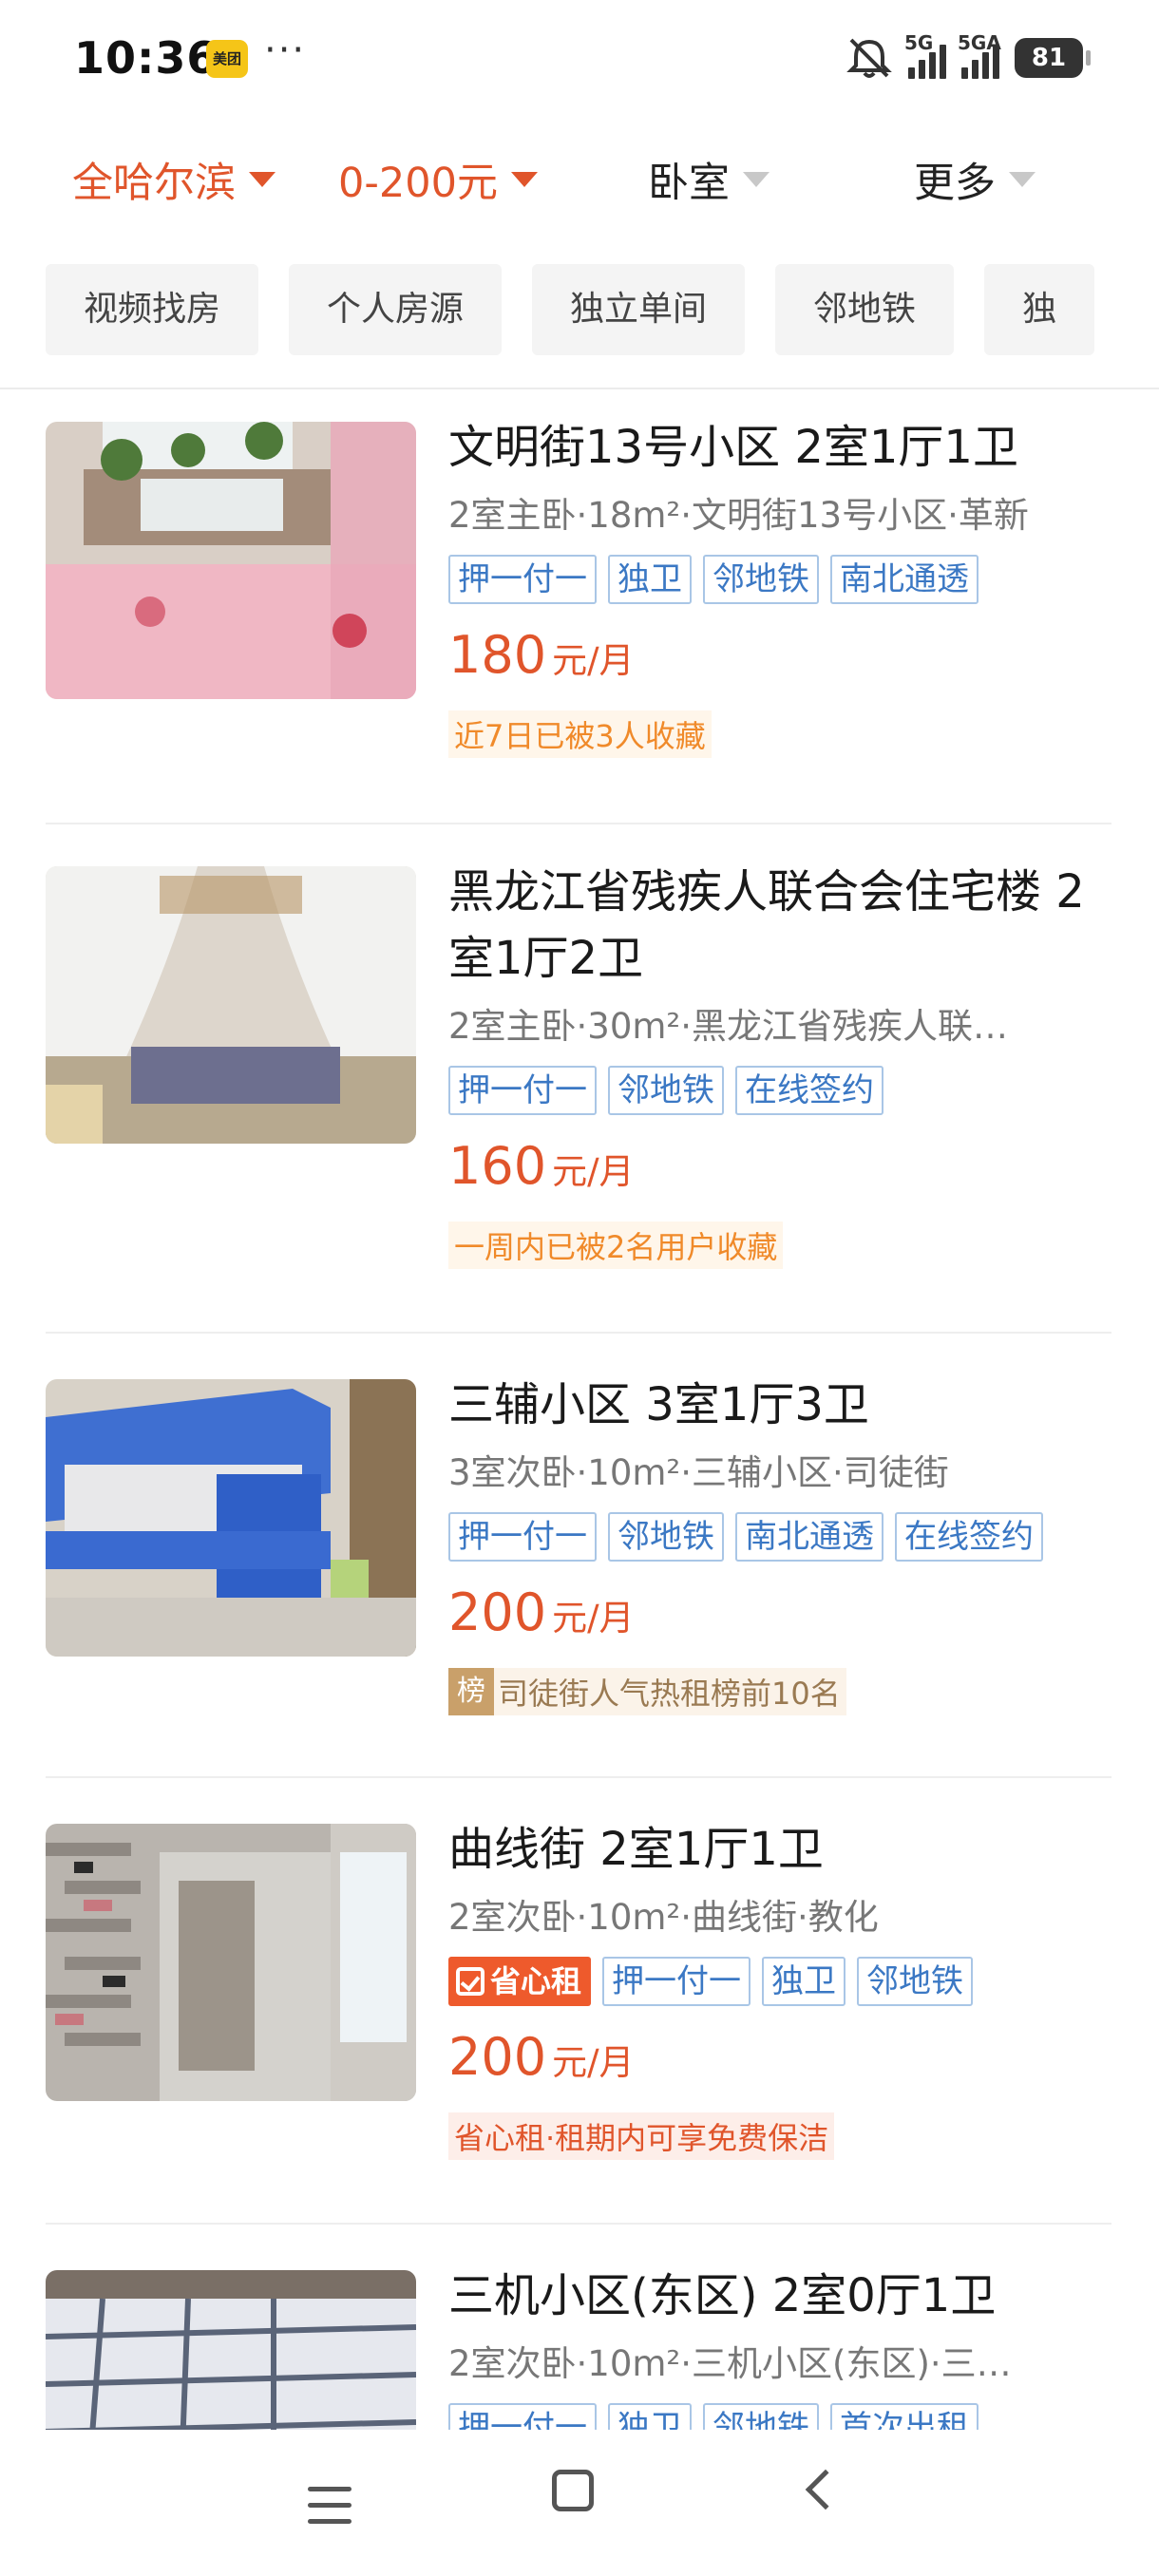 Image resolution: width=1159 pixels, height=2576 pixels. What do you see at coordinates (536, 1981) in the screenshot?
I see `brand-tag-label: 省心租` at bounding box center [536, 1981].